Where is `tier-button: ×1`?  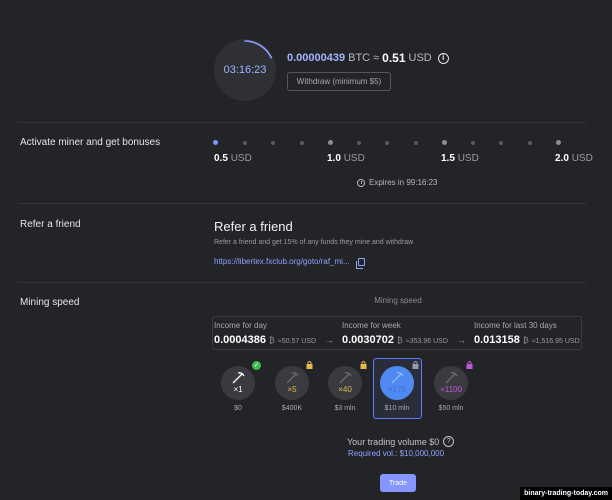
tier-button: ×1 is located at coordinates (238, 383).